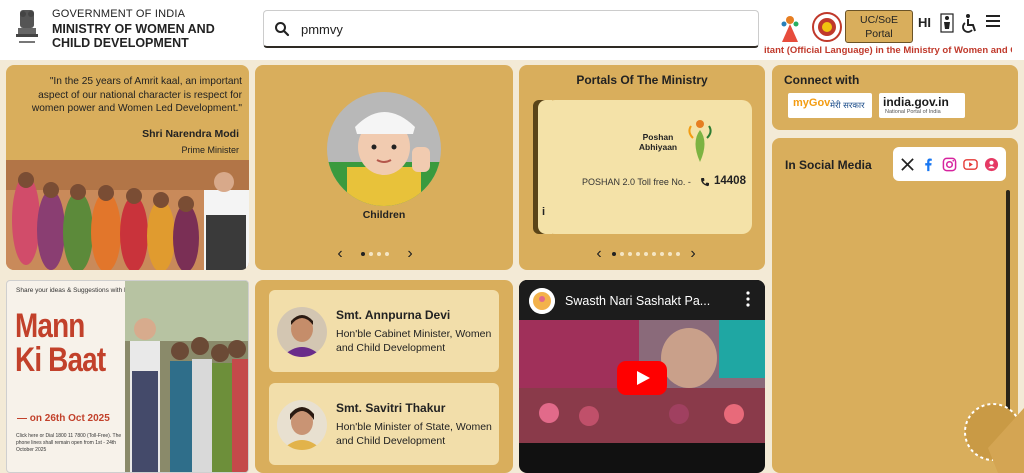  Describe the element at coordinates (847, 105) in the screenshot. I see `mygov-tagline: मेरी सरकार` at that location.